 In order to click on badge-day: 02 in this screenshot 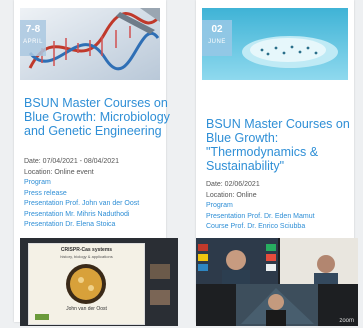, I will do `click(217, 29)`.